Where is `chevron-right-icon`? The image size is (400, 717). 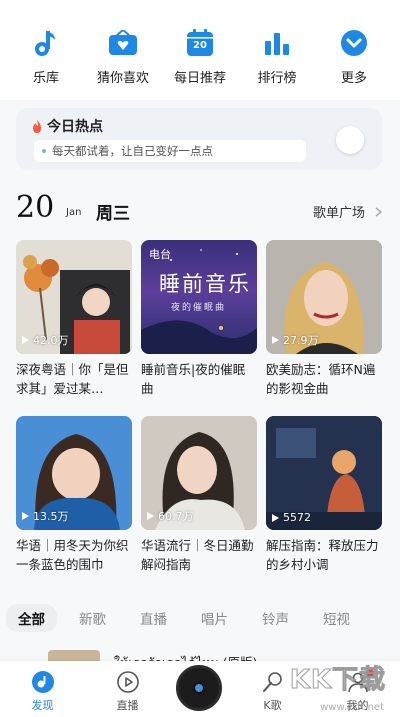
chevron-right-icon is located at coordinates (378, 211).